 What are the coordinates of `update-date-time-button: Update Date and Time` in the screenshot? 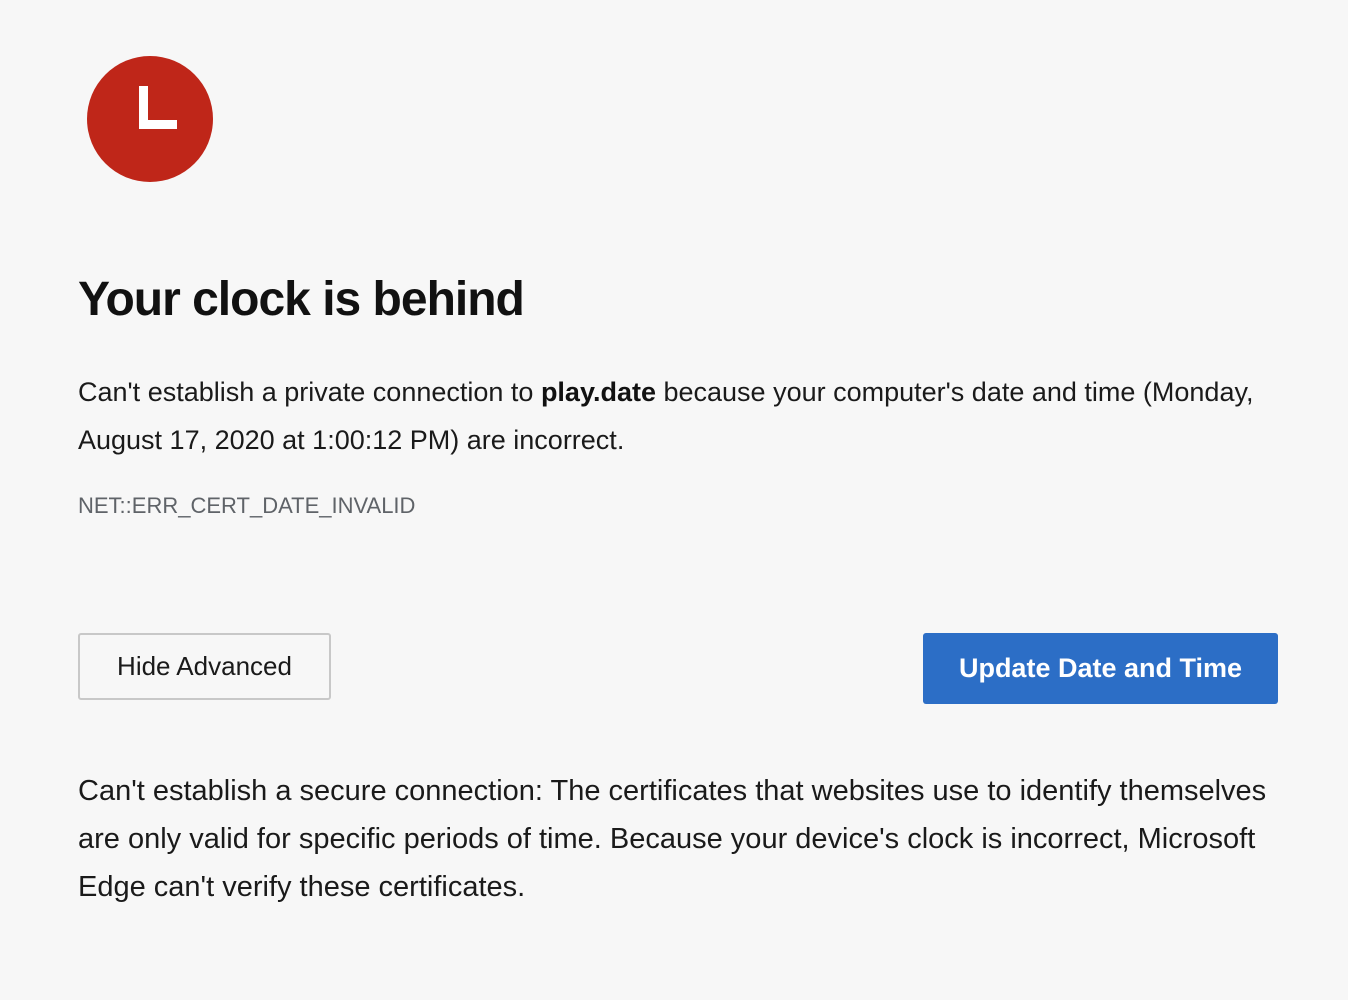 It's located at (1100, 668).